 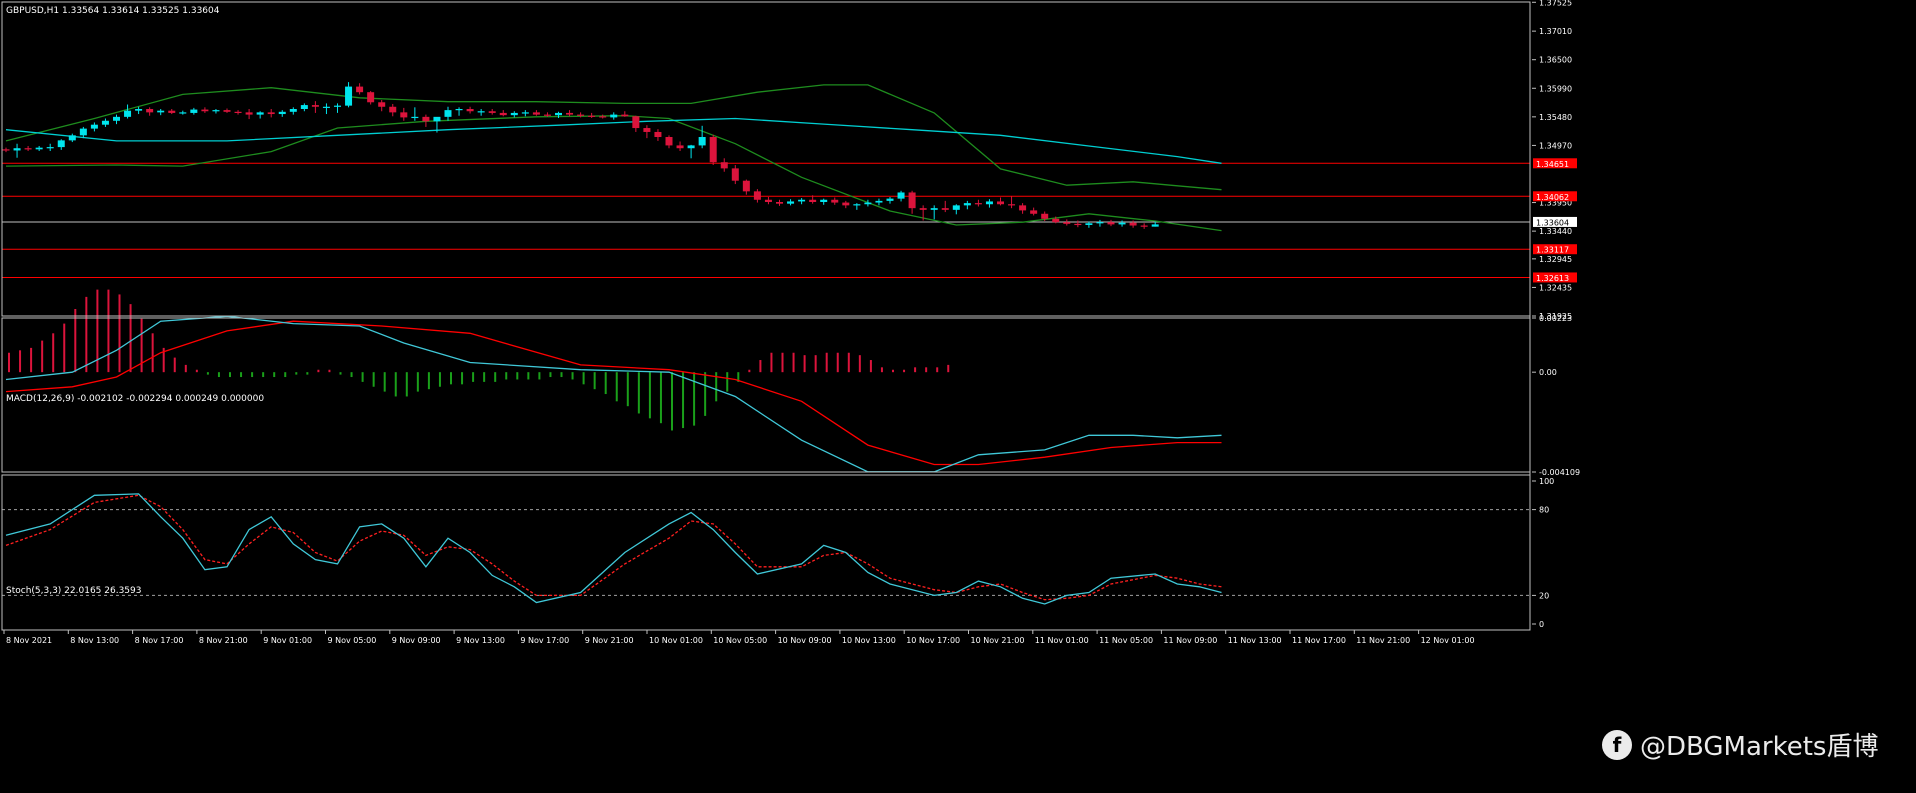 What do you see at coordinates (1190, 640) in the screenshot?
I see `time-tick-label: 11 Nov 09:00` at bounding box center [1190, 640].